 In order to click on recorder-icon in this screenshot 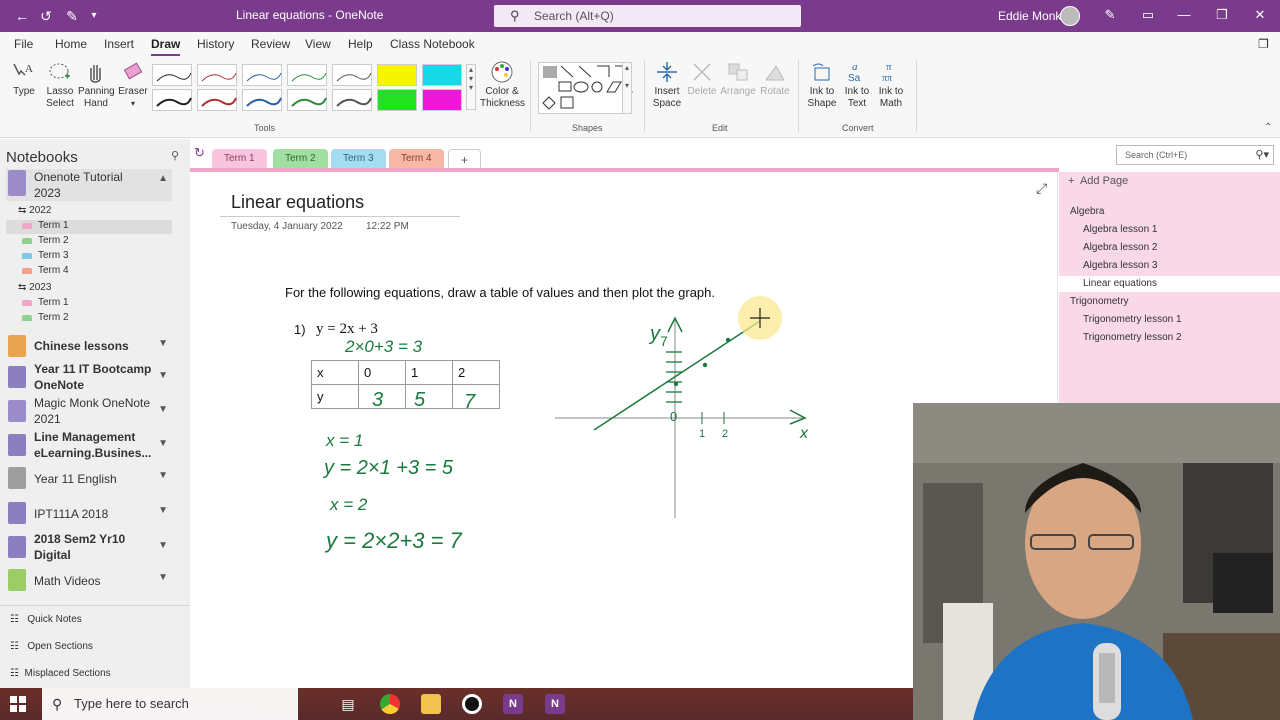, I will do `click(472, 704)`.